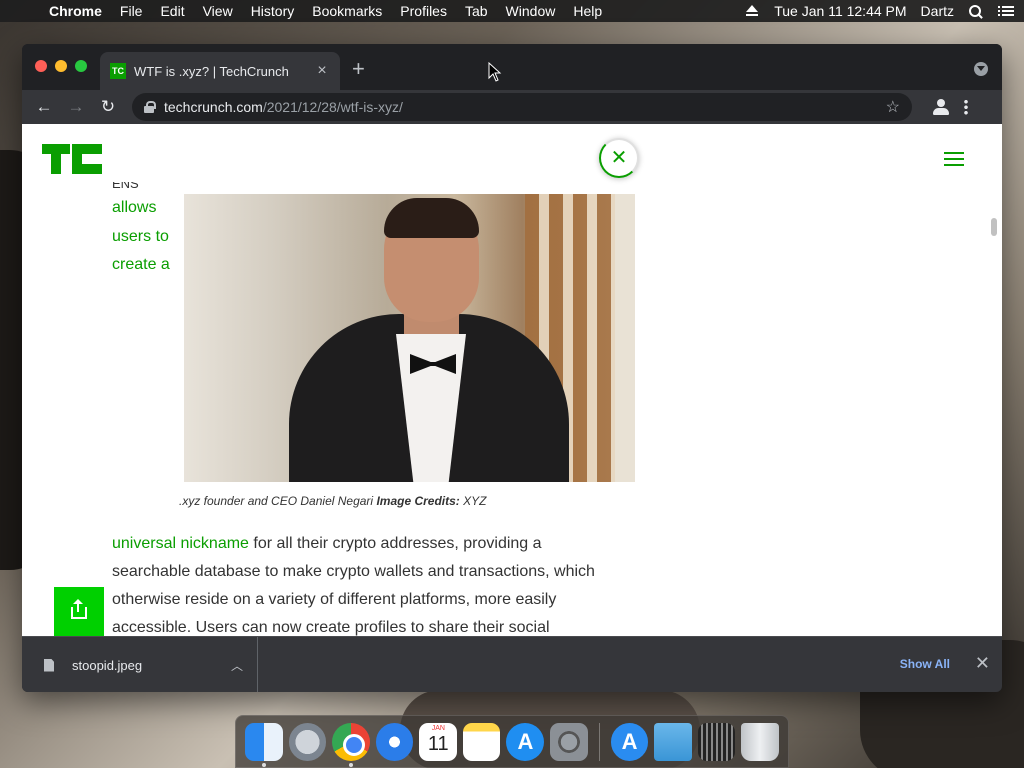 Image resolution: width=1024 pixels, height=768 pixels. I want to click on tab-strip: TC WTF is .xyz? | TechCrunch × +, so click(512, 67).